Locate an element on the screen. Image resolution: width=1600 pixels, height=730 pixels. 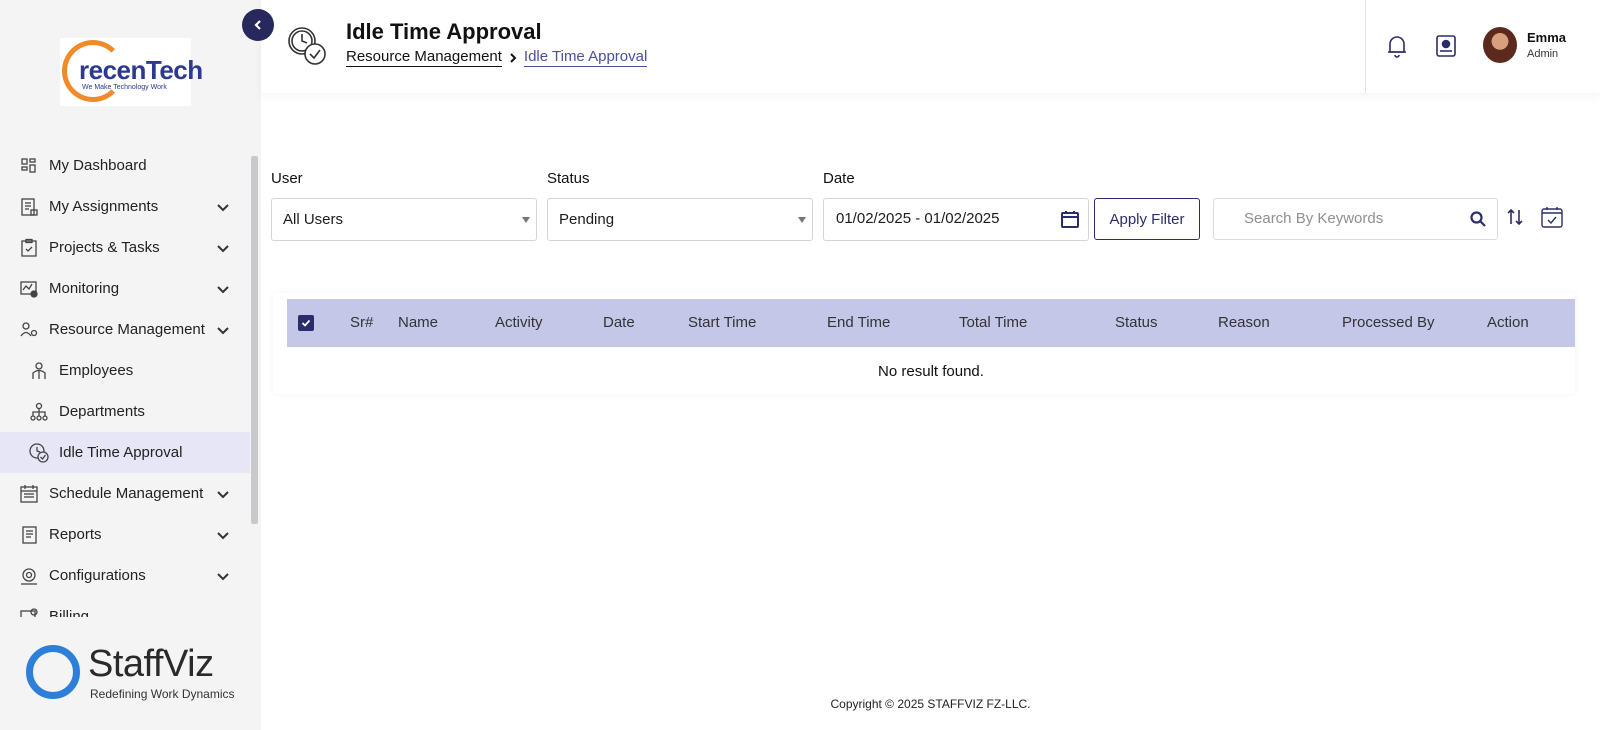
chevron-right-icon is located at coordinates (513, 58).